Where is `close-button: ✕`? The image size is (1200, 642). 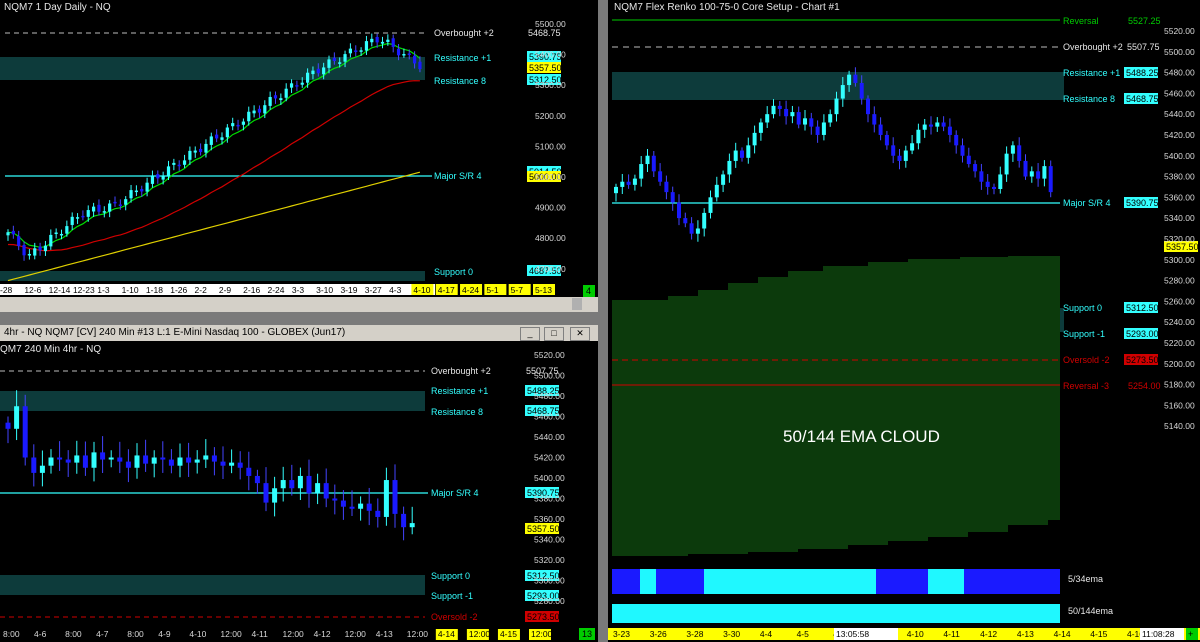 close-button: ✕ is located at coordinates (580, 334).